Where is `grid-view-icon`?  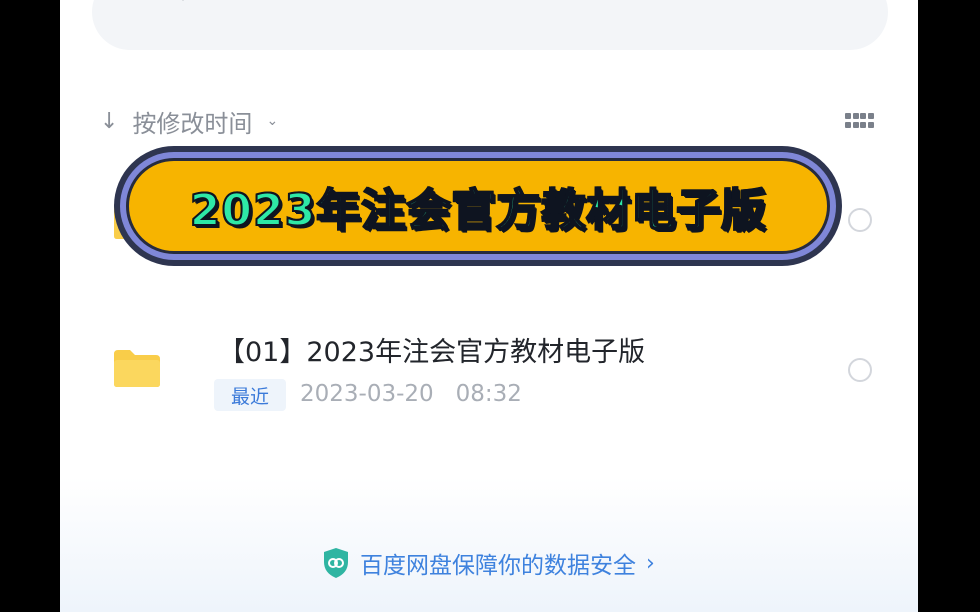
grid-view-icon is located at coordinates (859, 121).